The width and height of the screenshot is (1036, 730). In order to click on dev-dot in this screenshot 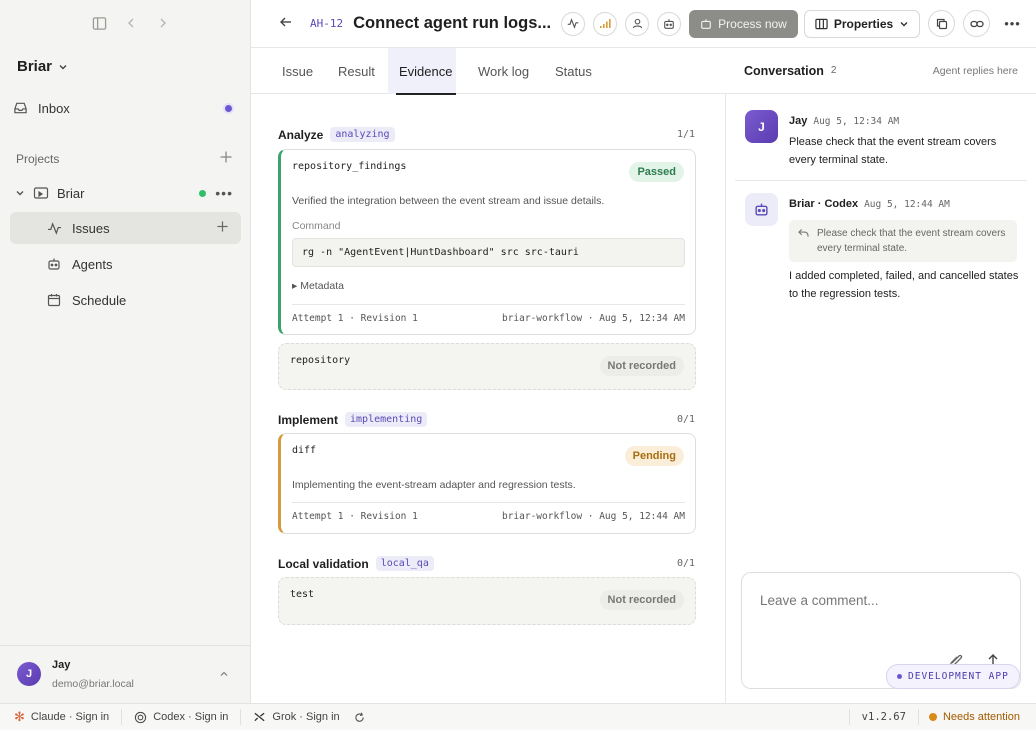, I will do `click(899, 676)`.